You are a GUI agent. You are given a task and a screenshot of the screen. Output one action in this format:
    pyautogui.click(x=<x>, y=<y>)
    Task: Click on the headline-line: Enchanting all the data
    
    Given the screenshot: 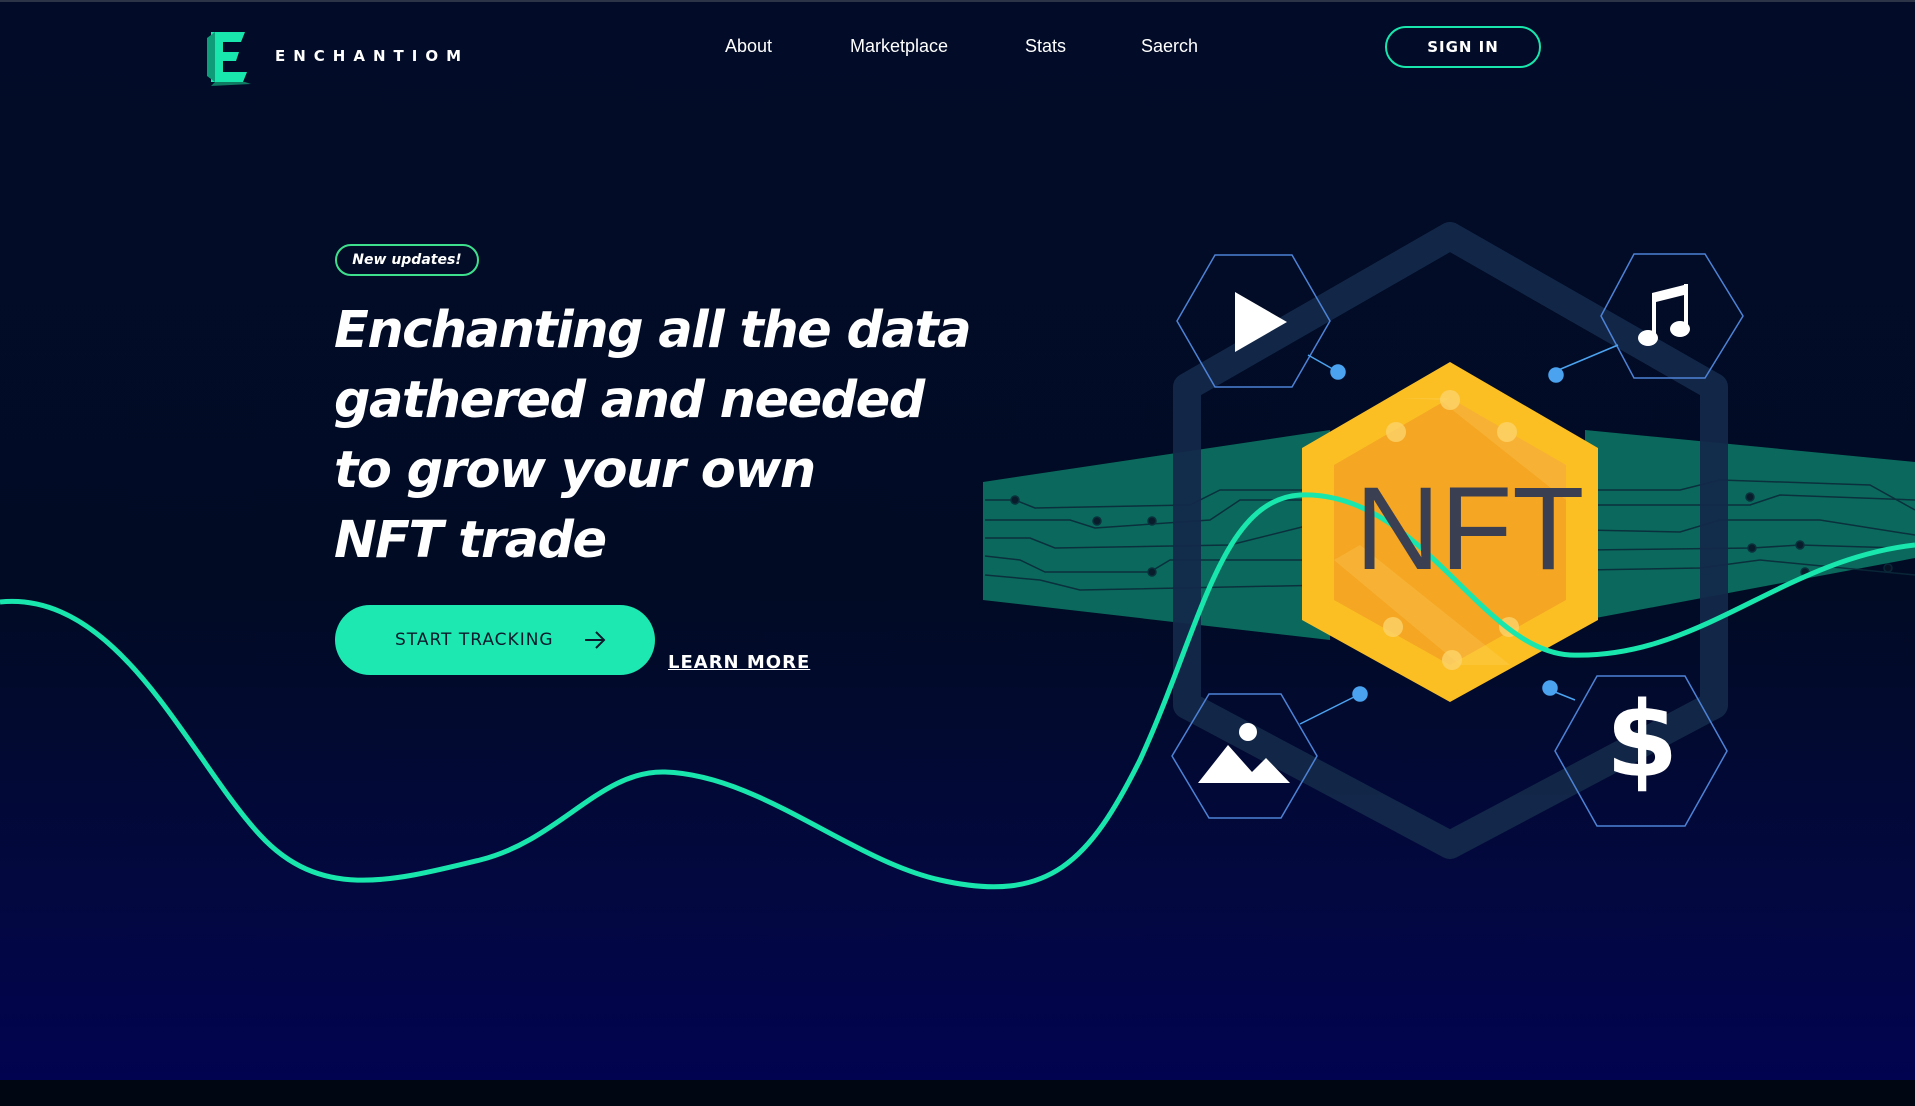 What is the action you would take?
    pyautogui.click(x=653, y=330)
    